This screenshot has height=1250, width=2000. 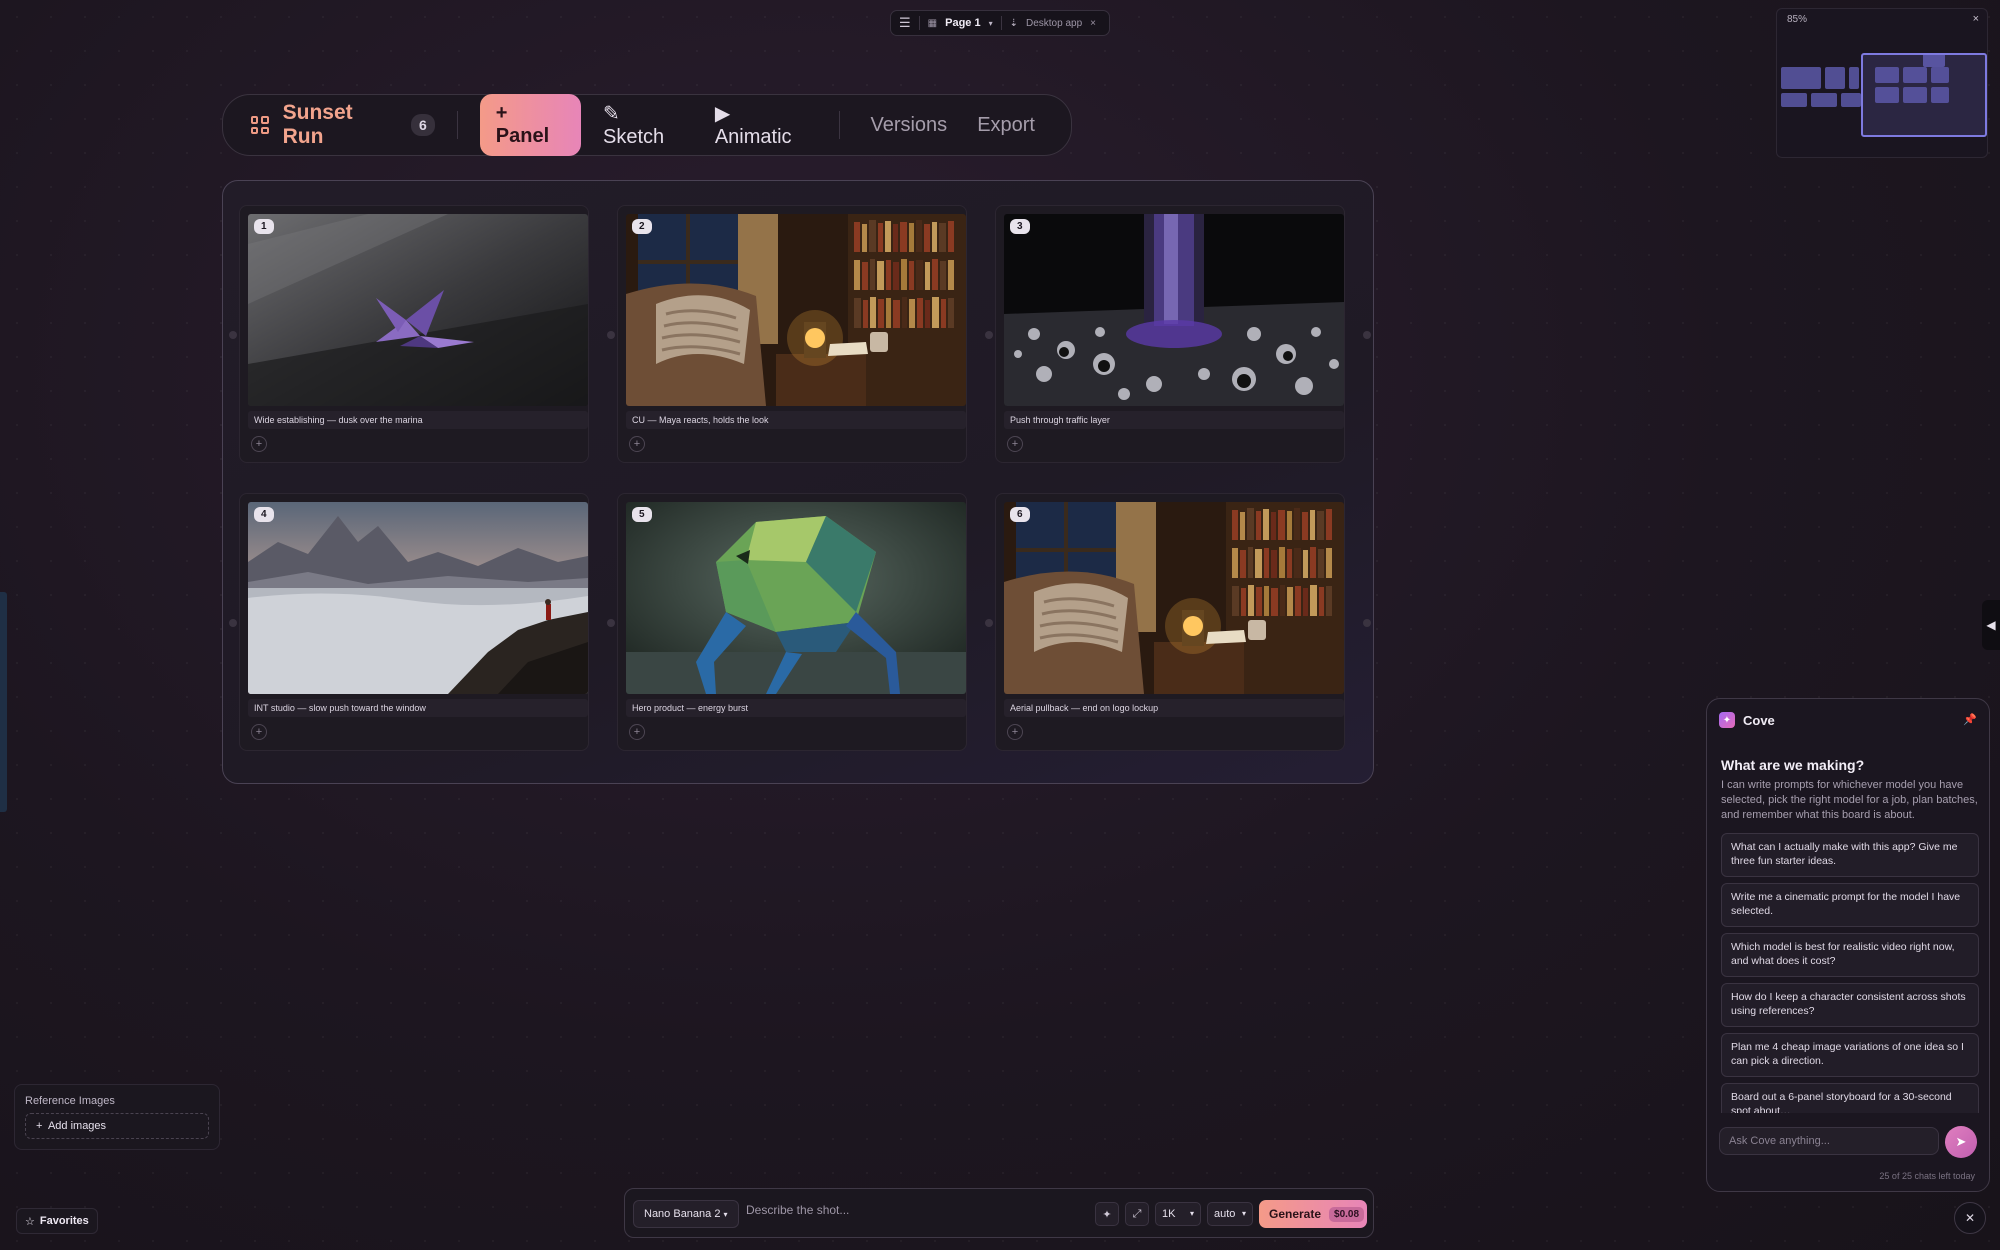 What do you see at coordinates (762, 125) in the screenshot?
I see `animatic-button: ▶ Animatic` at bounding box center [762, 125].